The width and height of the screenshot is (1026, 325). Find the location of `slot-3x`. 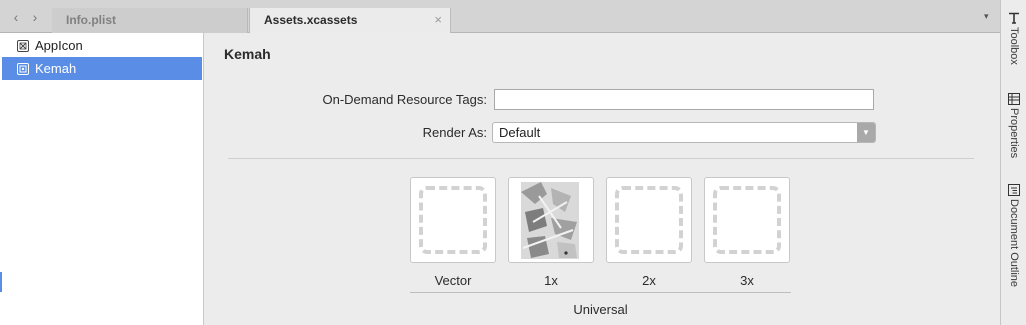

slot-3x is located at coordinates (747, 220).